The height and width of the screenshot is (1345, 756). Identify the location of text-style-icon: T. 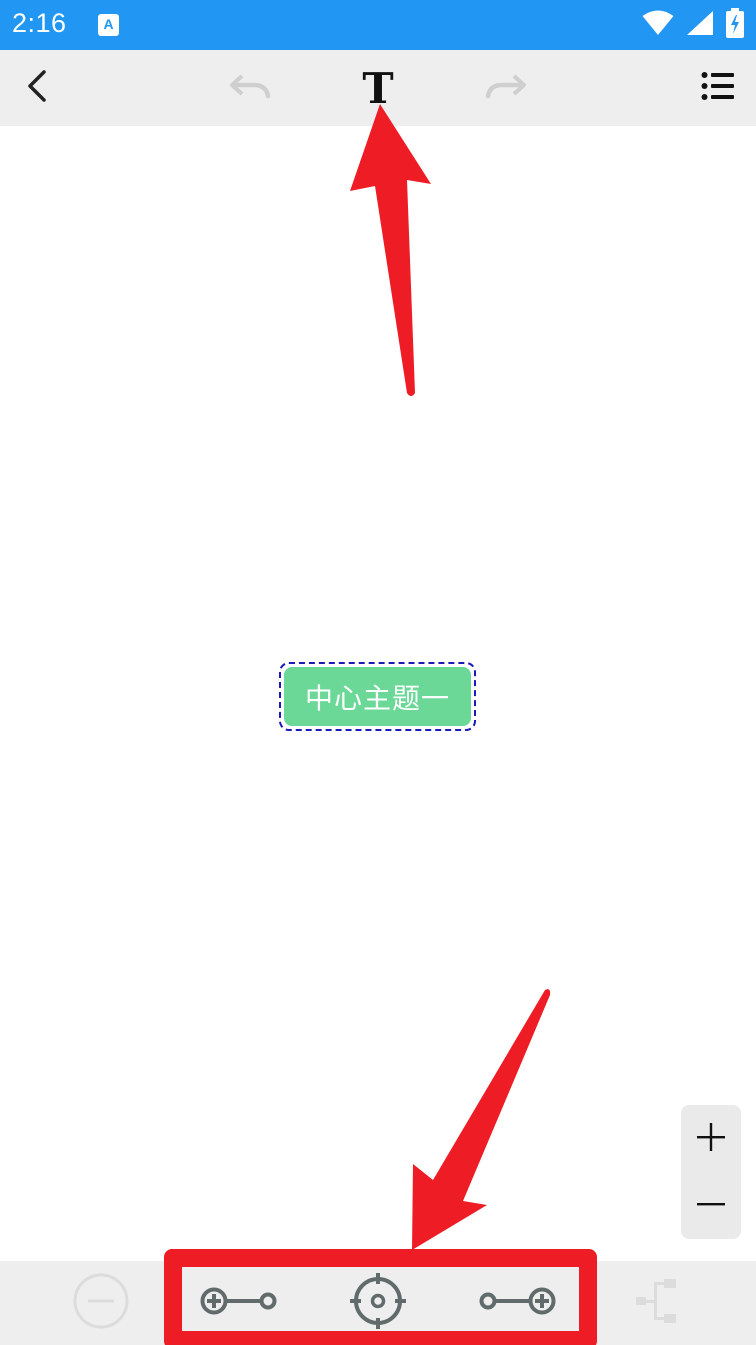
(378, 88).